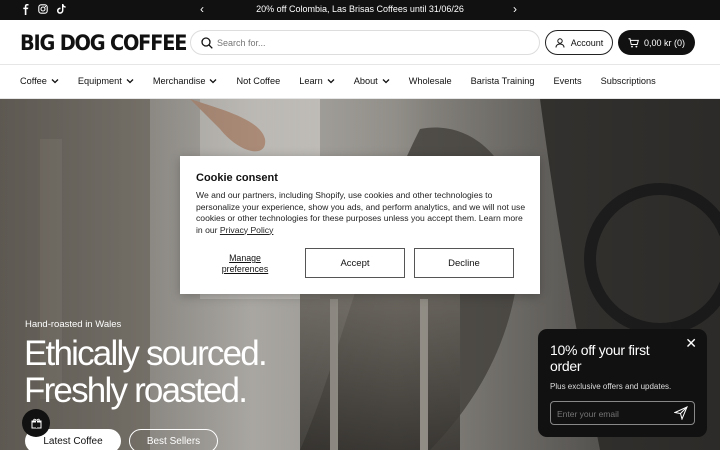 The image size is (720, 450). I want to click on nav-item-label: Learn, so click(311, 81).